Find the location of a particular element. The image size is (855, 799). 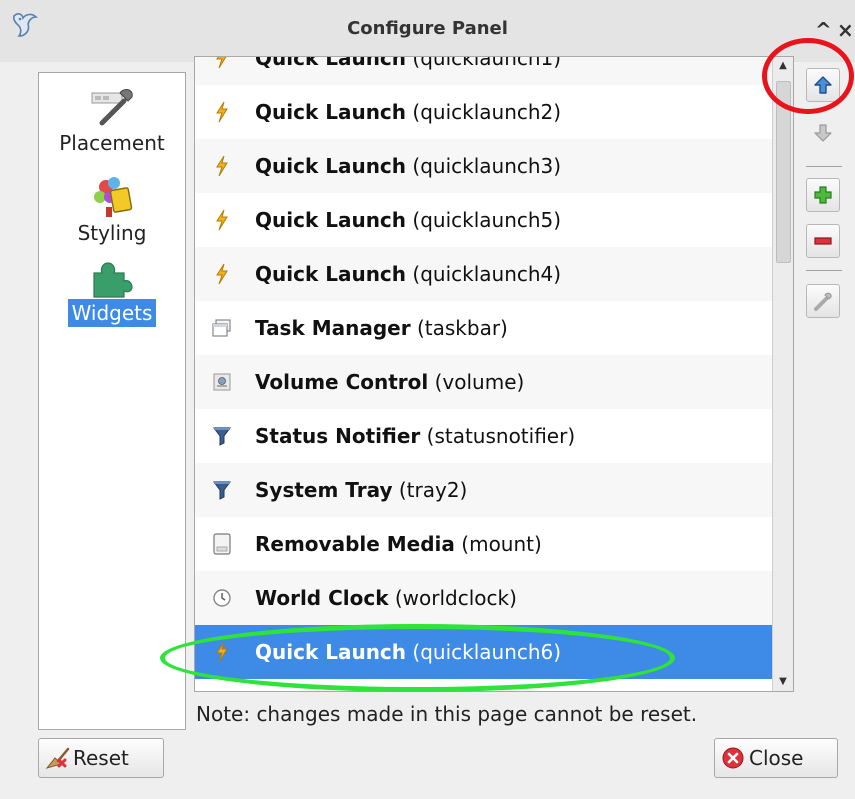

widgets-icon is located at coordinates (113, 280).